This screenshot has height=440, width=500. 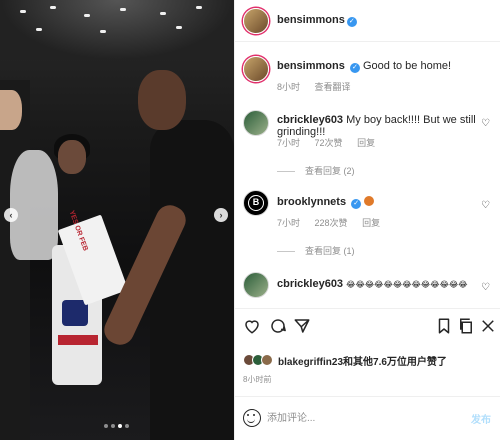 I want to click on like-heart-icon, so click(x=252, y=326).